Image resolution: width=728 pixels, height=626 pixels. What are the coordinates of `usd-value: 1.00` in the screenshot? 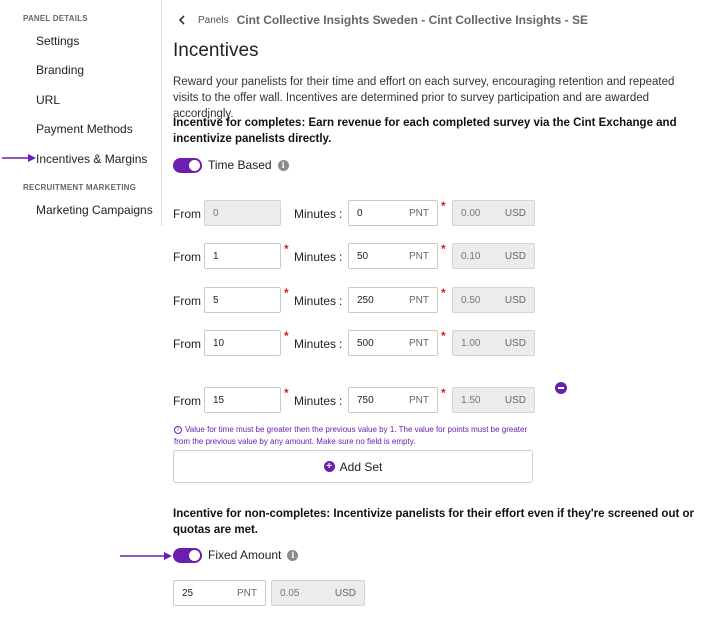 It's located at (471, 343).